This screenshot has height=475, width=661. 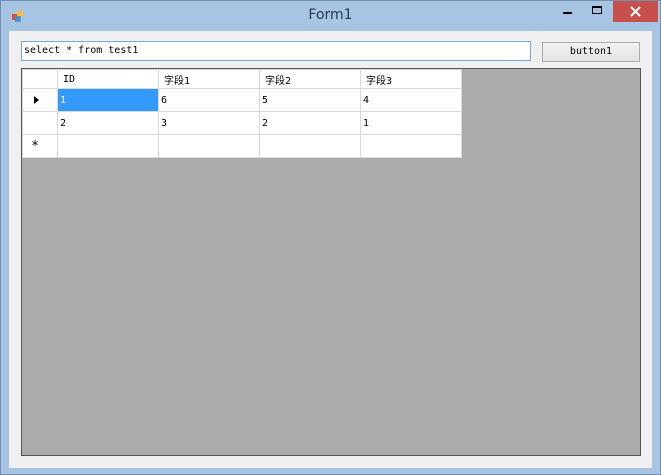 What do you see at coordinates (330, 16) in the screenshot?
I see `title-bar: Form1` at bounding box center [330, 16].